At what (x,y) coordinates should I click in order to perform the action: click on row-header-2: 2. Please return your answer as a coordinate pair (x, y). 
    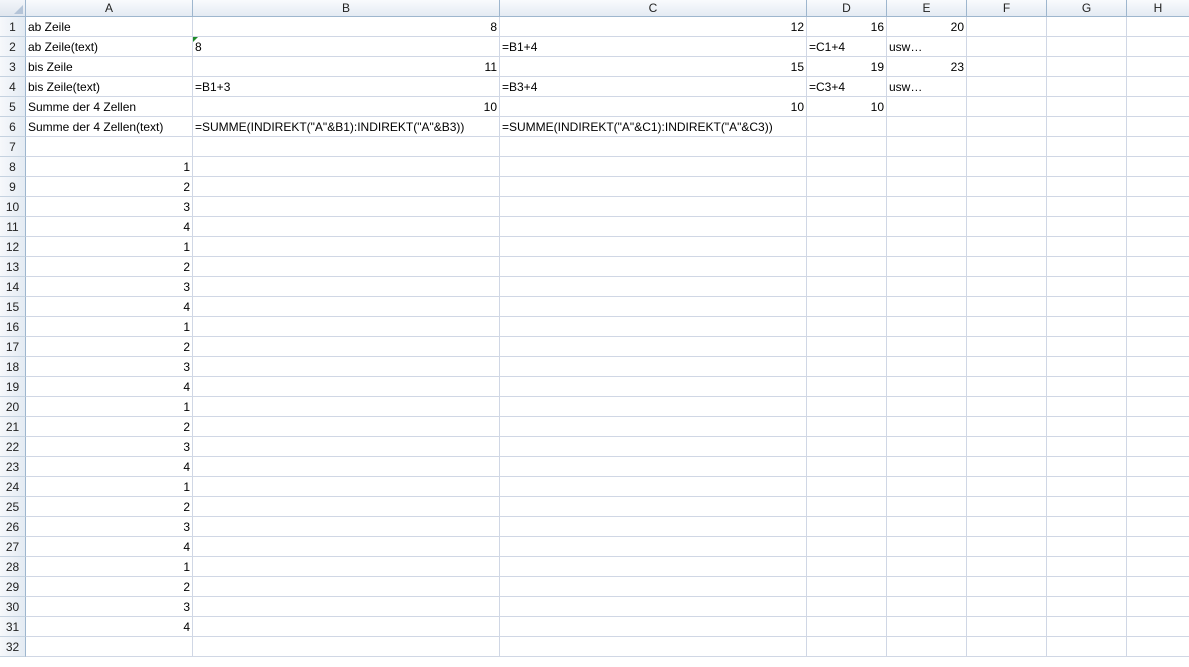
    Looking at the image, I should click on (13, 47).